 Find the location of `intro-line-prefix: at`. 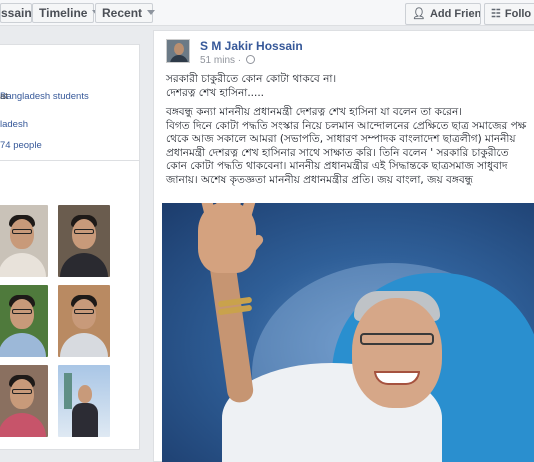

intro-line-prefix: at is located at coordinates (4, 96).